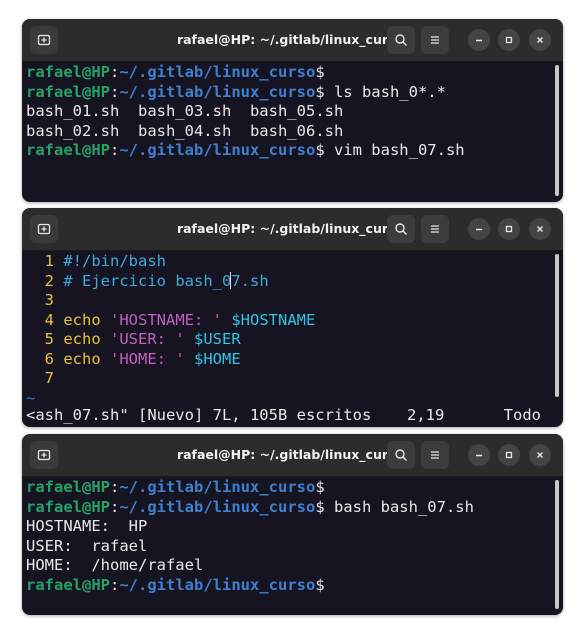 Image resolution: width=585 pixels, height=638 pixels. Describe the element at coordinates (105, 261) in the screenshot. I see `vim-line: 1 #!/bin/bash` at that location.